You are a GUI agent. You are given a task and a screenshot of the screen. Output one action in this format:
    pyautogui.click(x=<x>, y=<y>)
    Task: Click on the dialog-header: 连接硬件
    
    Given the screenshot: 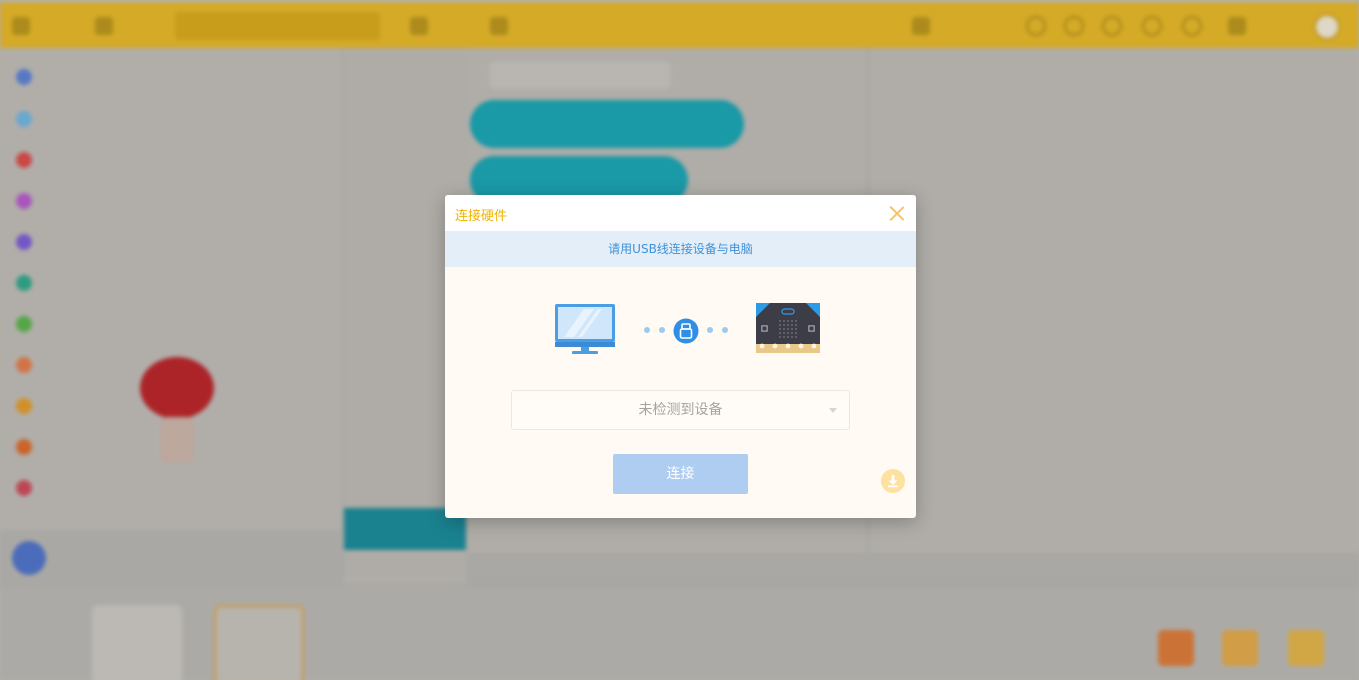 What is the action you would take?
    pyautogui.click(x=680, y=213)
    